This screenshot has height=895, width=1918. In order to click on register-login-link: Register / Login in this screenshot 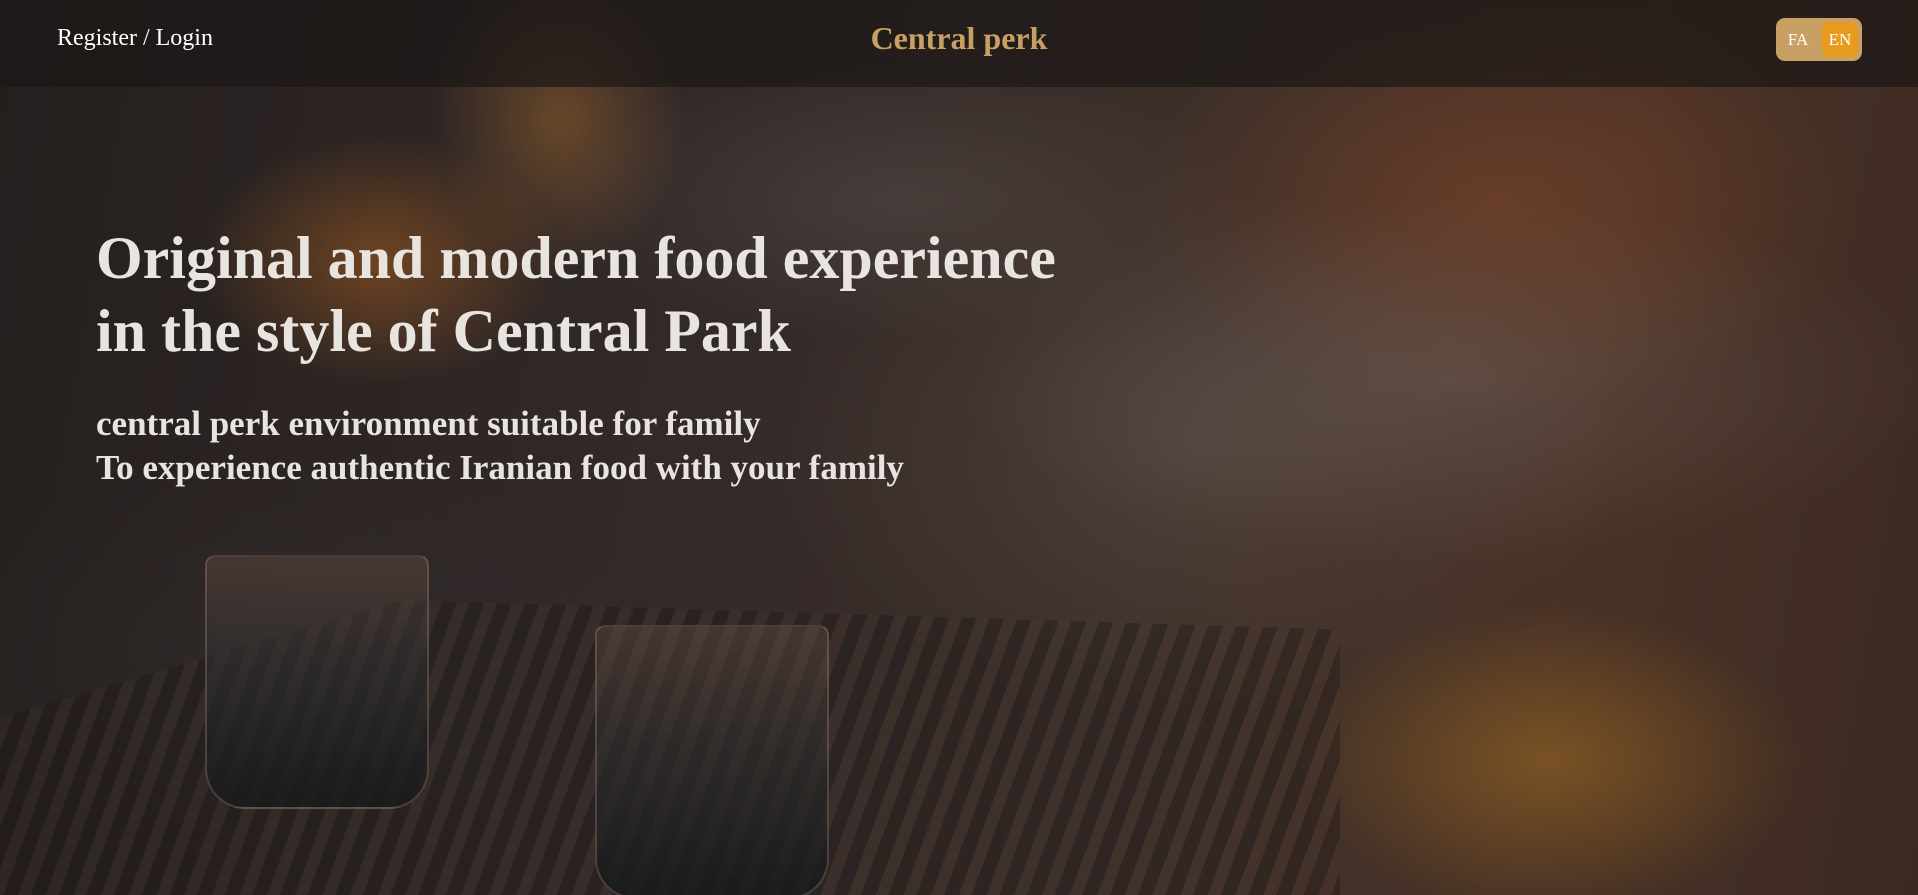, I will do `click(135, 38)`.